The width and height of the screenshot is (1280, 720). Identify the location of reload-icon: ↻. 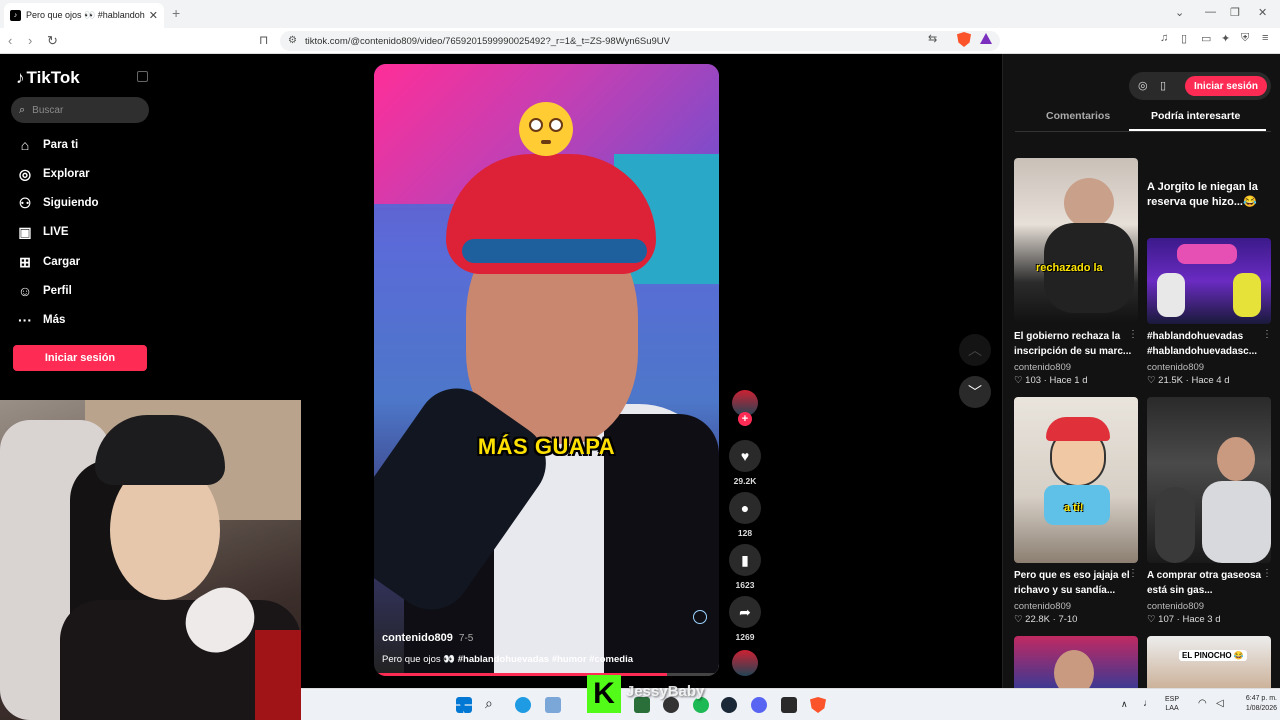
(52, 41).